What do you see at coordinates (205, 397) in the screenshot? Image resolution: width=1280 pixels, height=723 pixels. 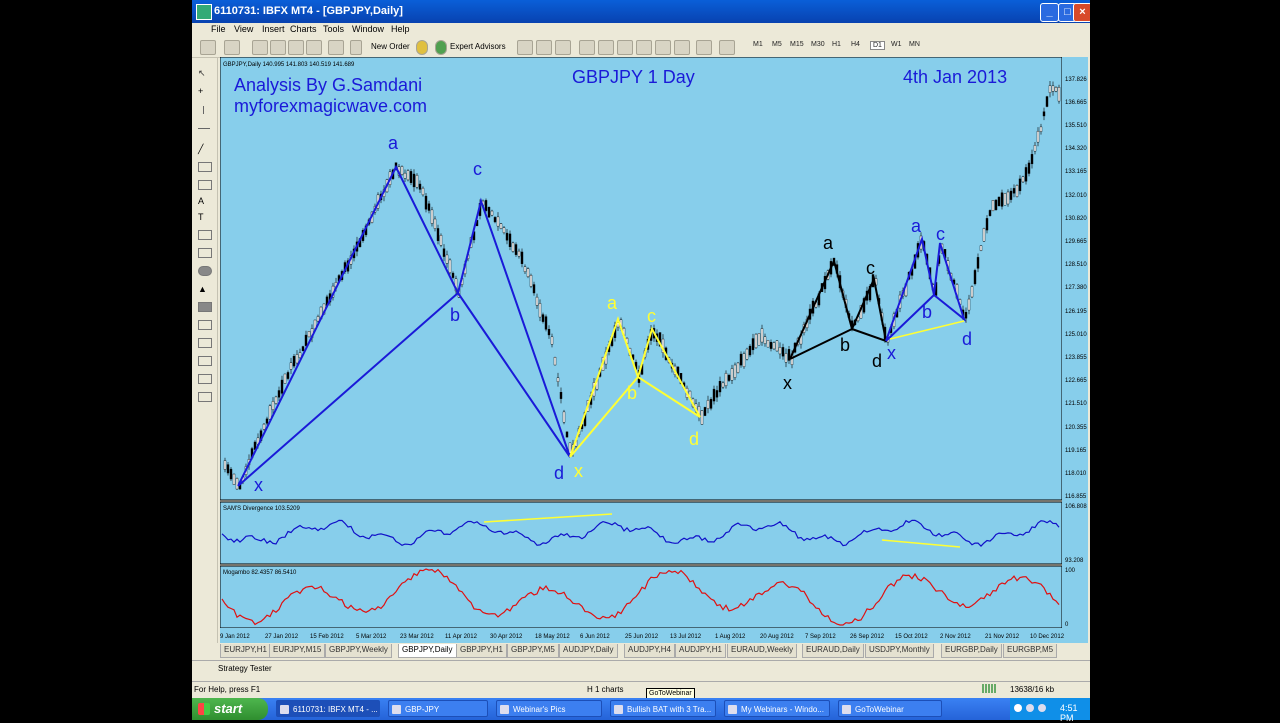 I see `arrow-icon` at bounding box center [205, 397].